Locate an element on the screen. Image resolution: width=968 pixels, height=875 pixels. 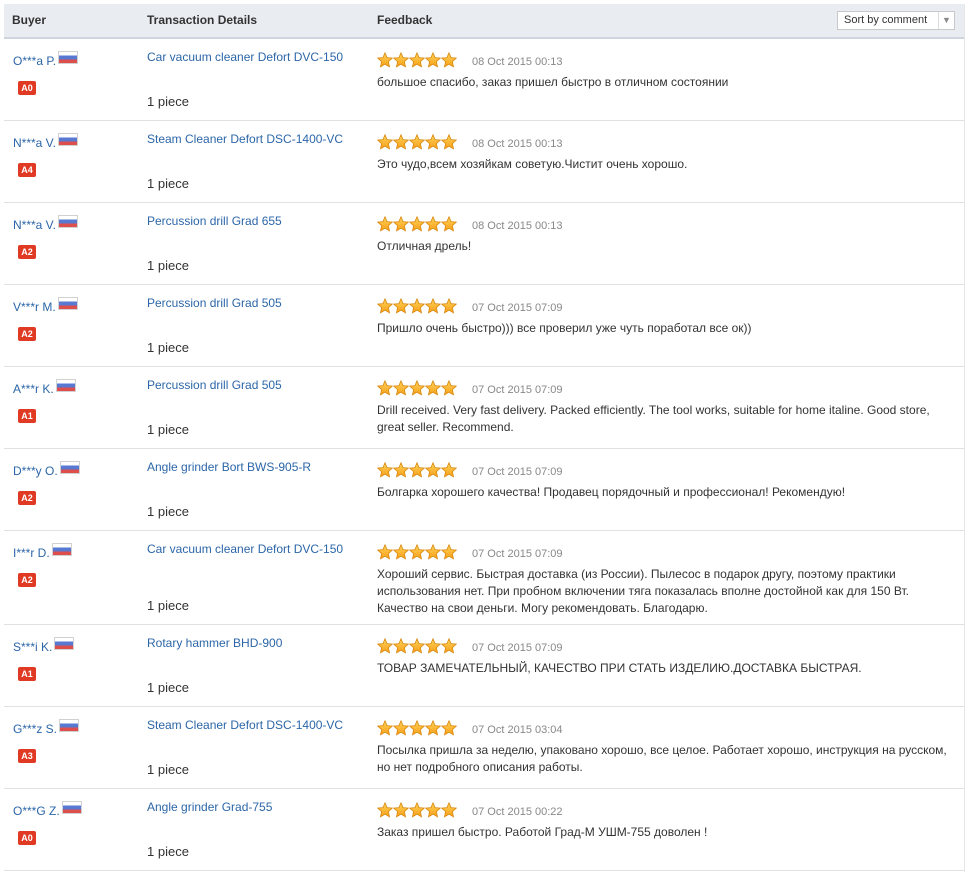
column-header-buyer: Buyer is located at coordinates (29, 20).